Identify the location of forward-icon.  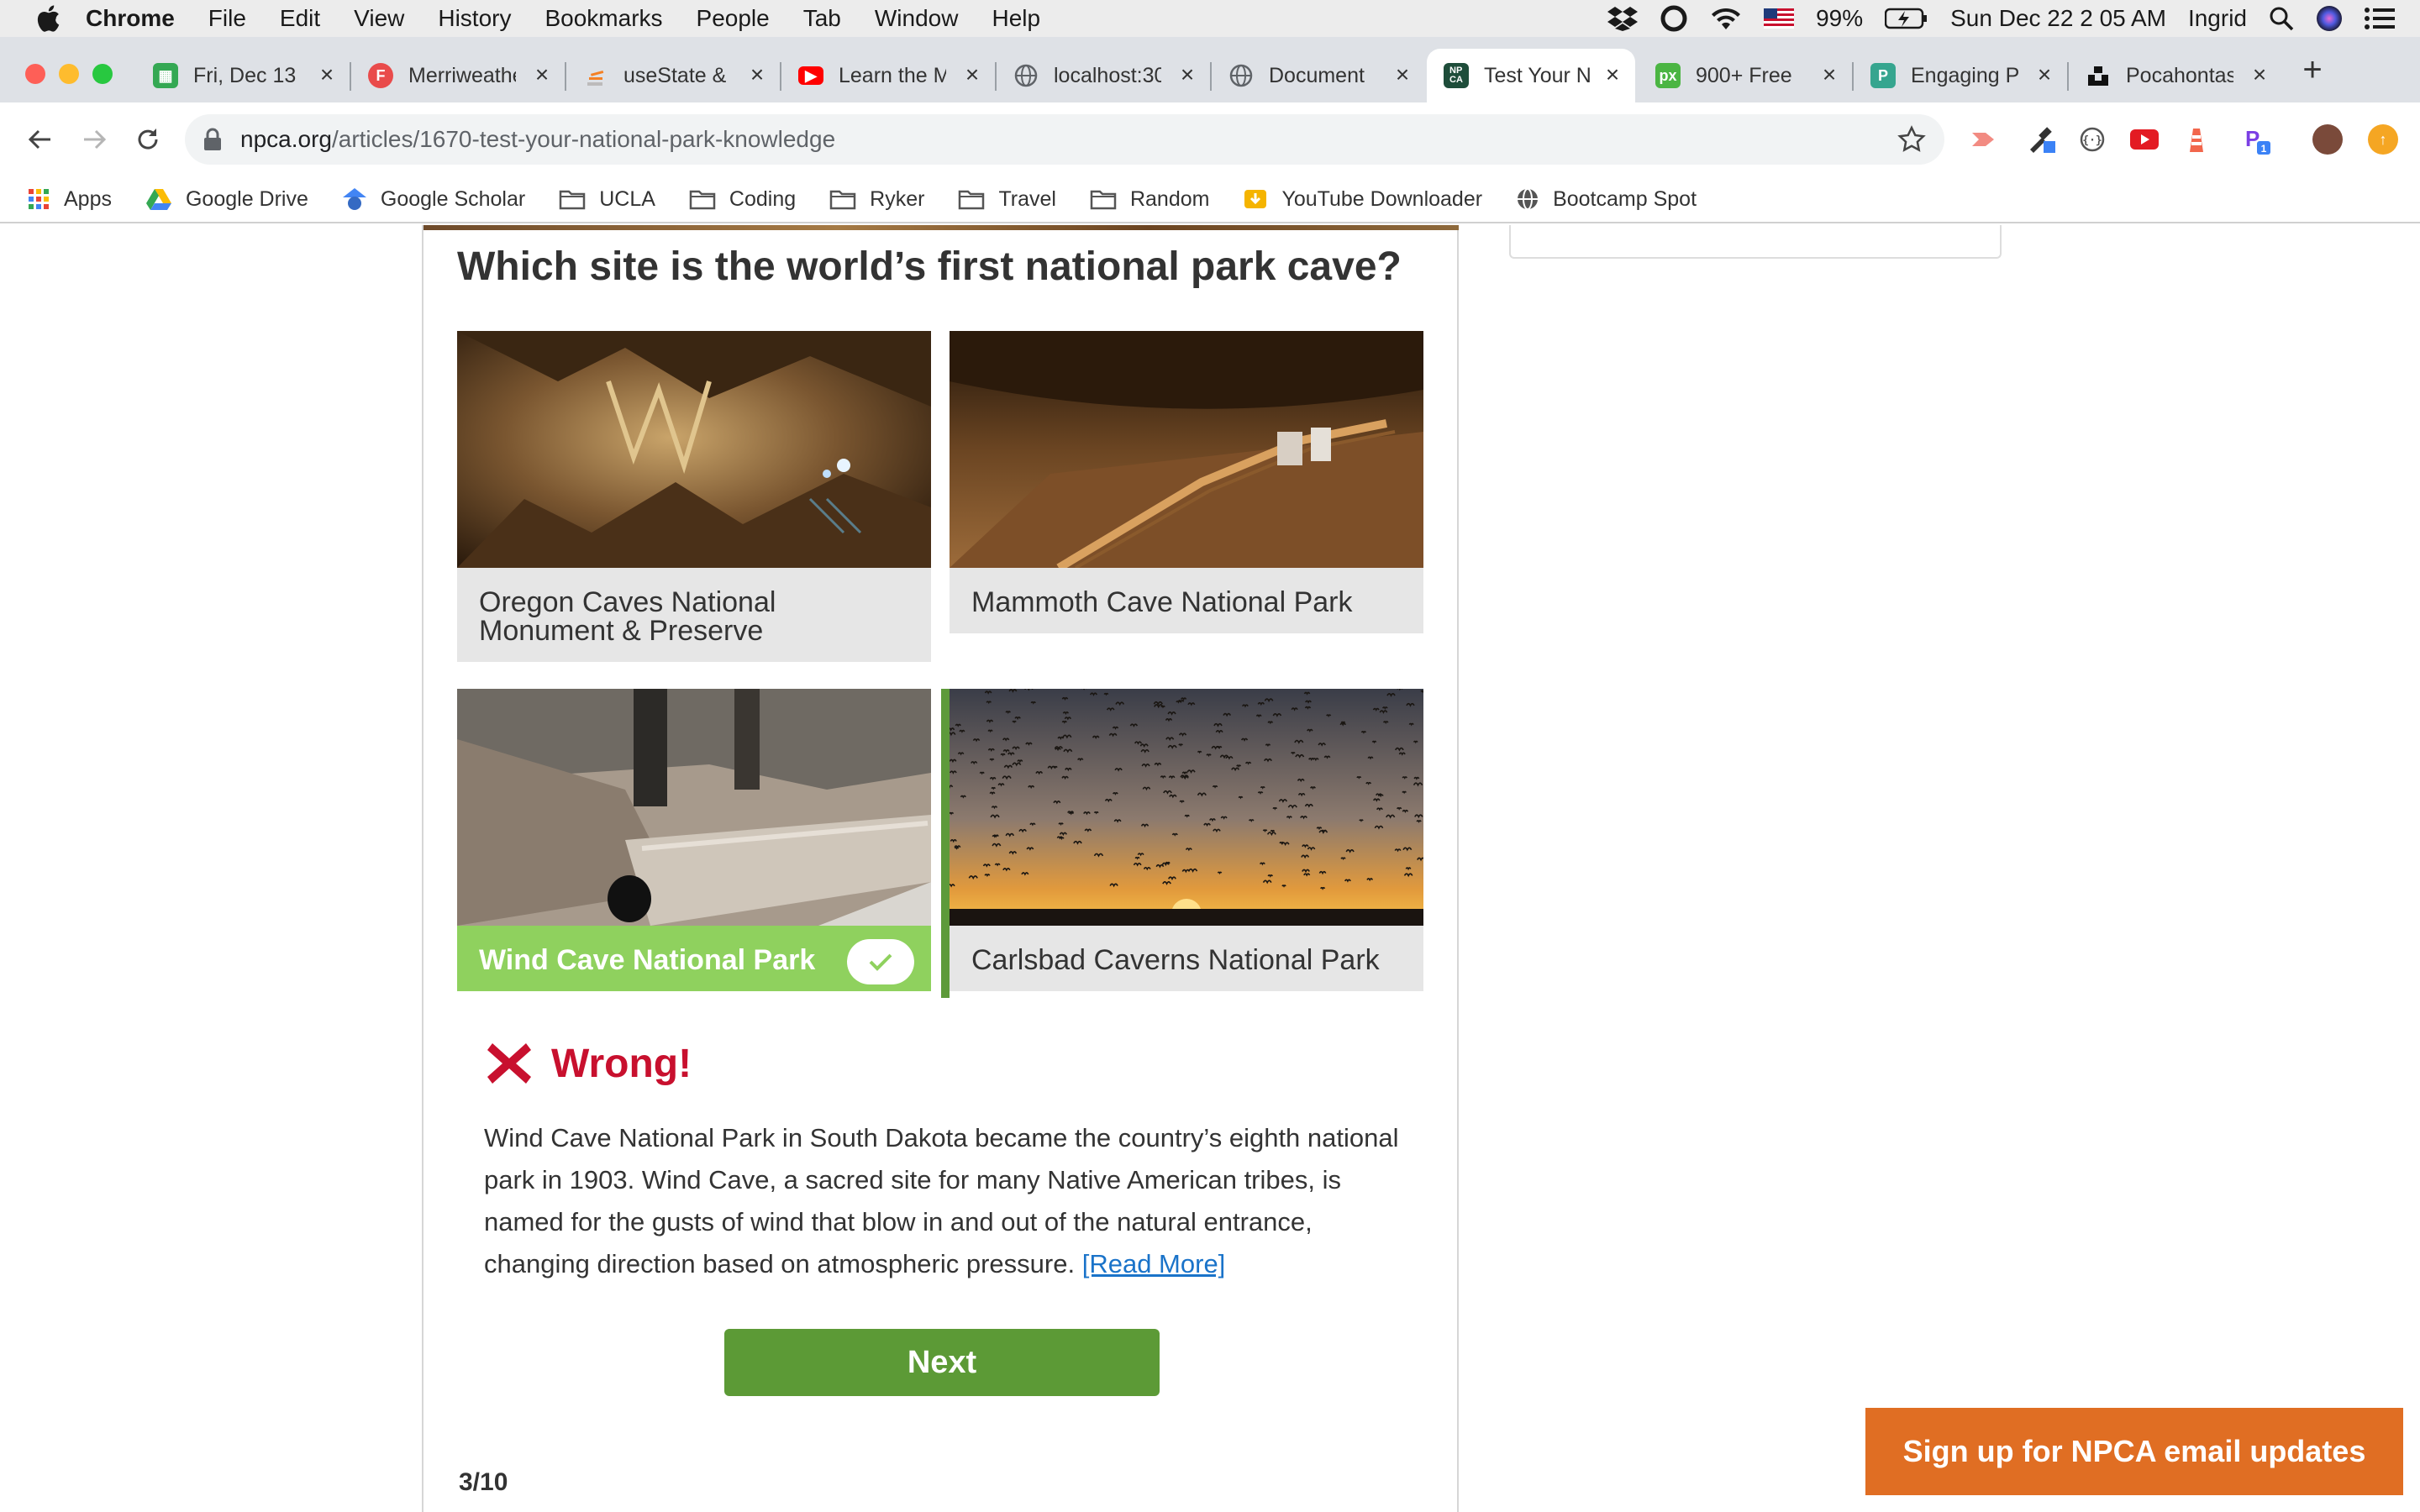
(94, 139).